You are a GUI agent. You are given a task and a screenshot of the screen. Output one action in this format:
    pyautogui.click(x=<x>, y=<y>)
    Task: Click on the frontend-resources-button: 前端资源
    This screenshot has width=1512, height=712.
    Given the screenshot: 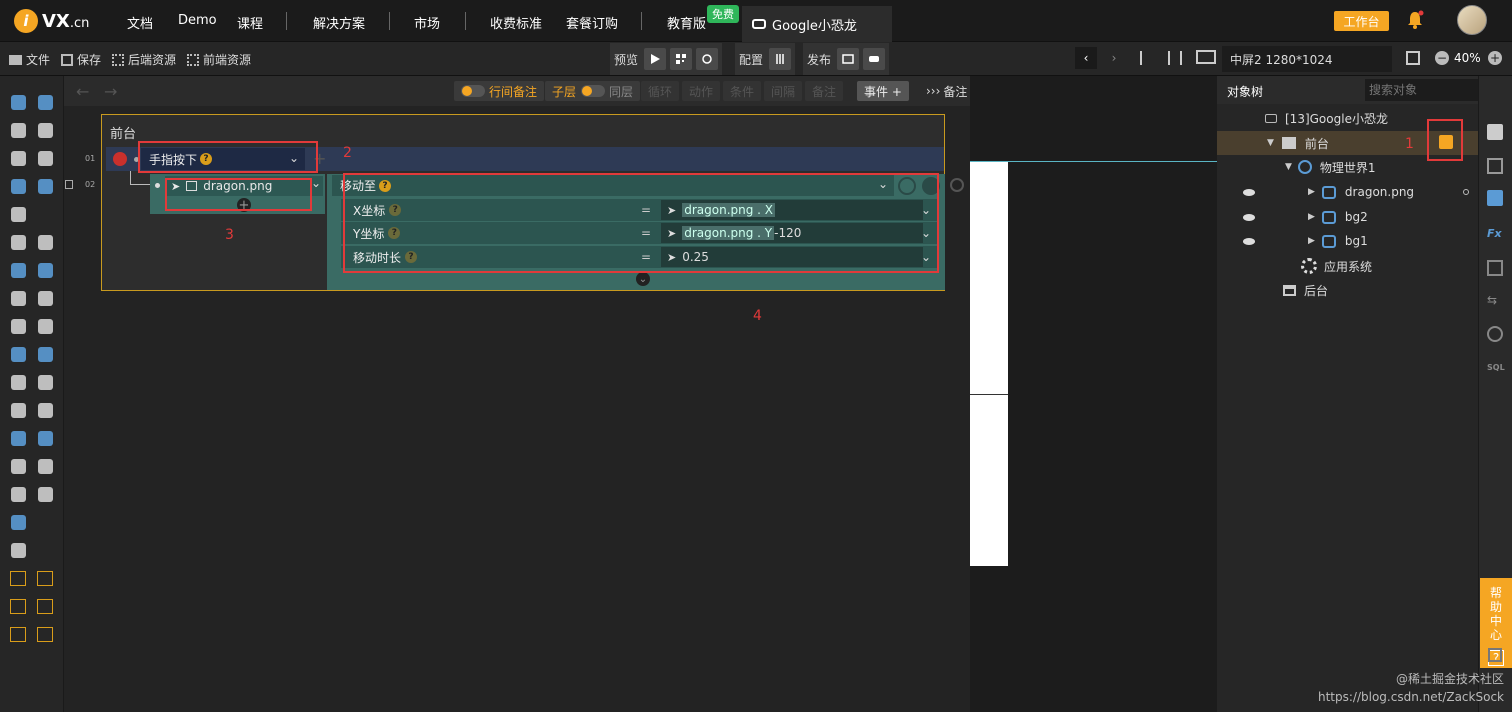 What is the action you would take?
    pyautogui.click(x=219, y=59)
    